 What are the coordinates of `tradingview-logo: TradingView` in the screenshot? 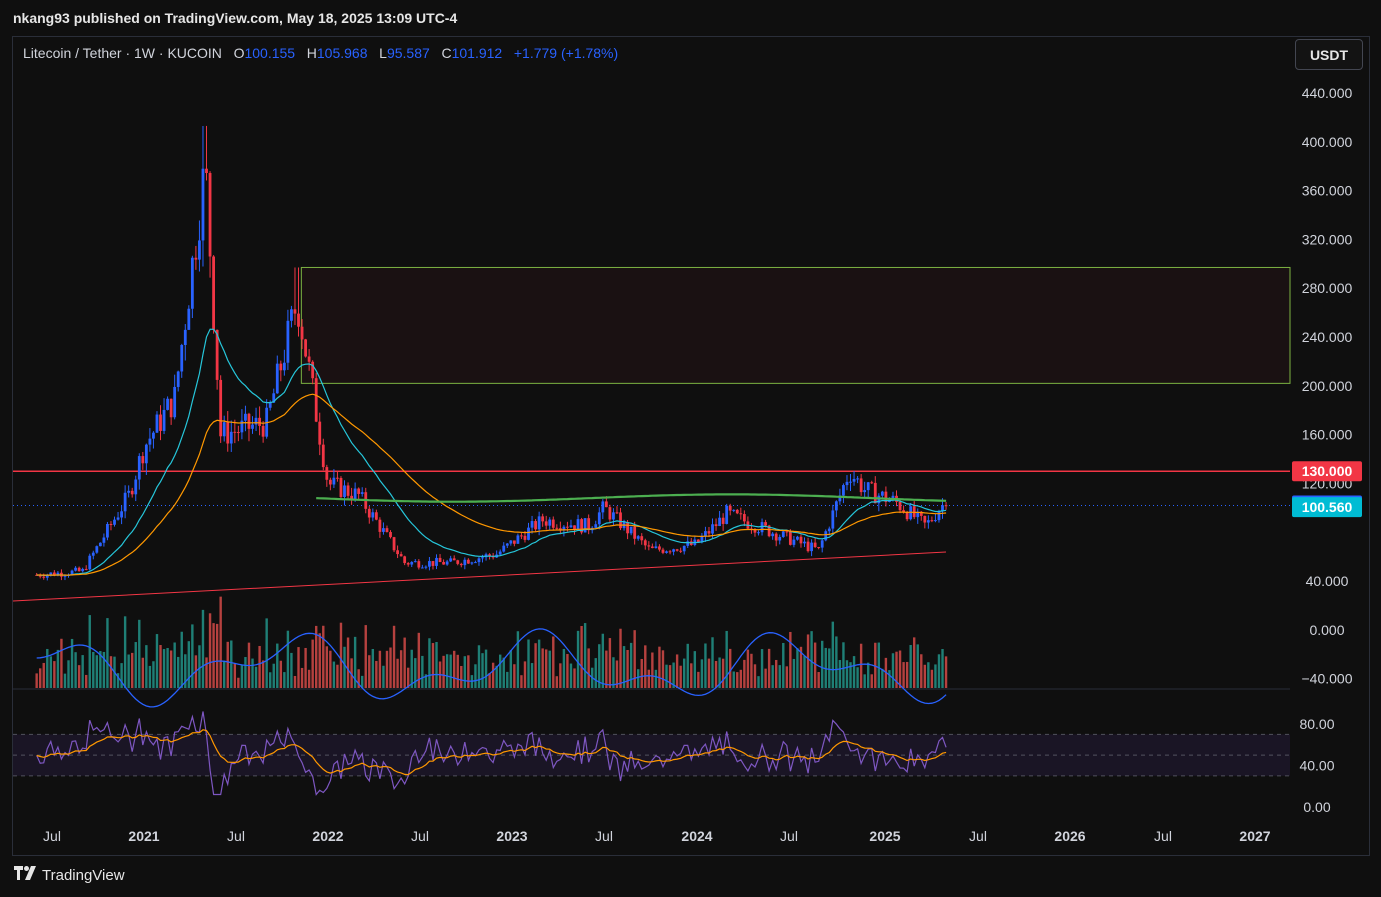 It's located at (69, 875).